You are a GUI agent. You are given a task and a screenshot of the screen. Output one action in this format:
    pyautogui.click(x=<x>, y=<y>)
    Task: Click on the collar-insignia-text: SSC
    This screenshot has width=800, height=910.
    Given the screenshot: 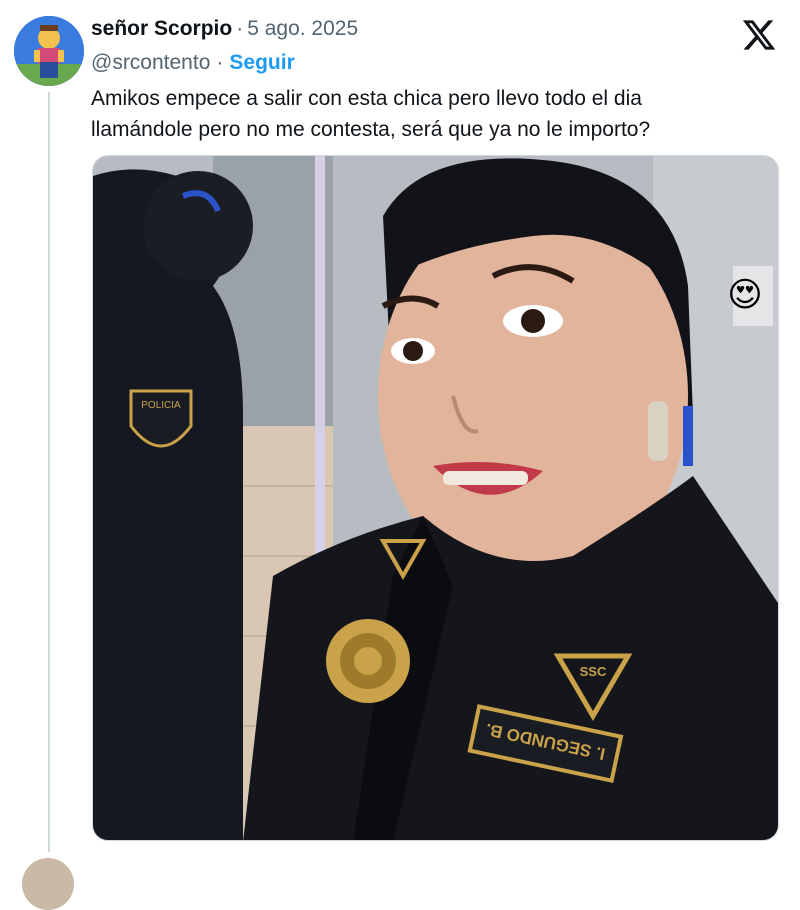 What is the action you would take?
    pyautogui.click(x=593, y=671)
    